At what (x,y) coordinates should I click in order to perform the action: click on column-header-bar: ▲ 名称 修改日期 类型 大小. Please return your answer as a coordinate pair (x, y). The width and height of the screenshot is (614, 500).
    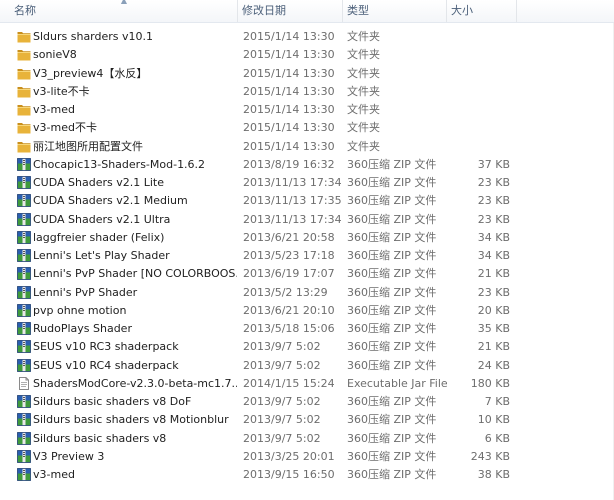
    Looking at the image, I should click on (307, 11).